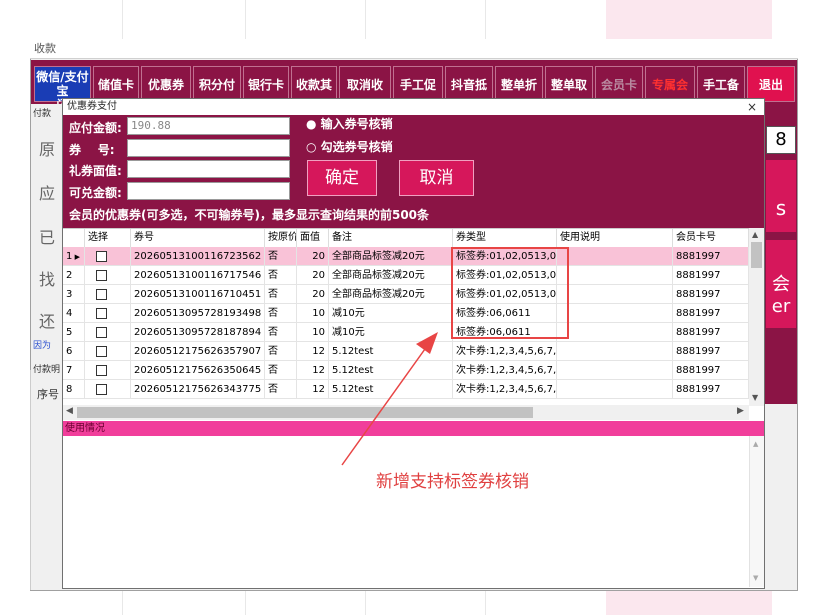 The image size is (831, 615). What do you see at coordinates (740, 411) in the screenshot?
I see `scroll-right-icon: ▶` at bounding box center [740, 411].